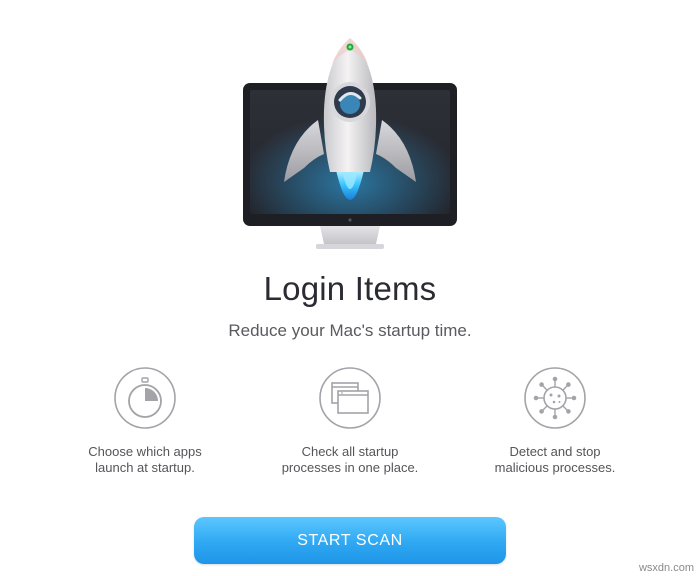 Image resolution: width=700 pixels, height=576 pixels. I want to click on feature-caption: Detect and stop malicious processes., so click(555, 460).